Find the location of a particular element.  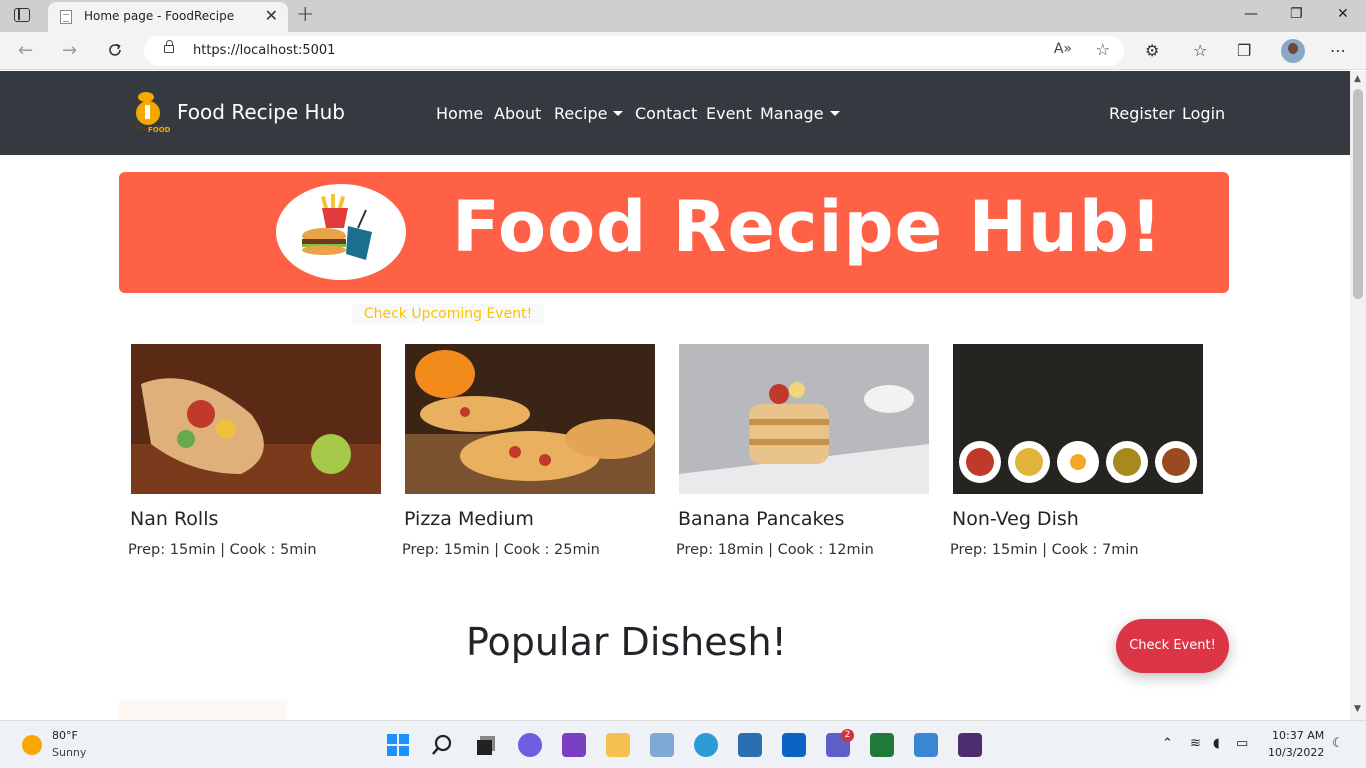

volume-icon: ◖ is located at coordinates (1216, 743).